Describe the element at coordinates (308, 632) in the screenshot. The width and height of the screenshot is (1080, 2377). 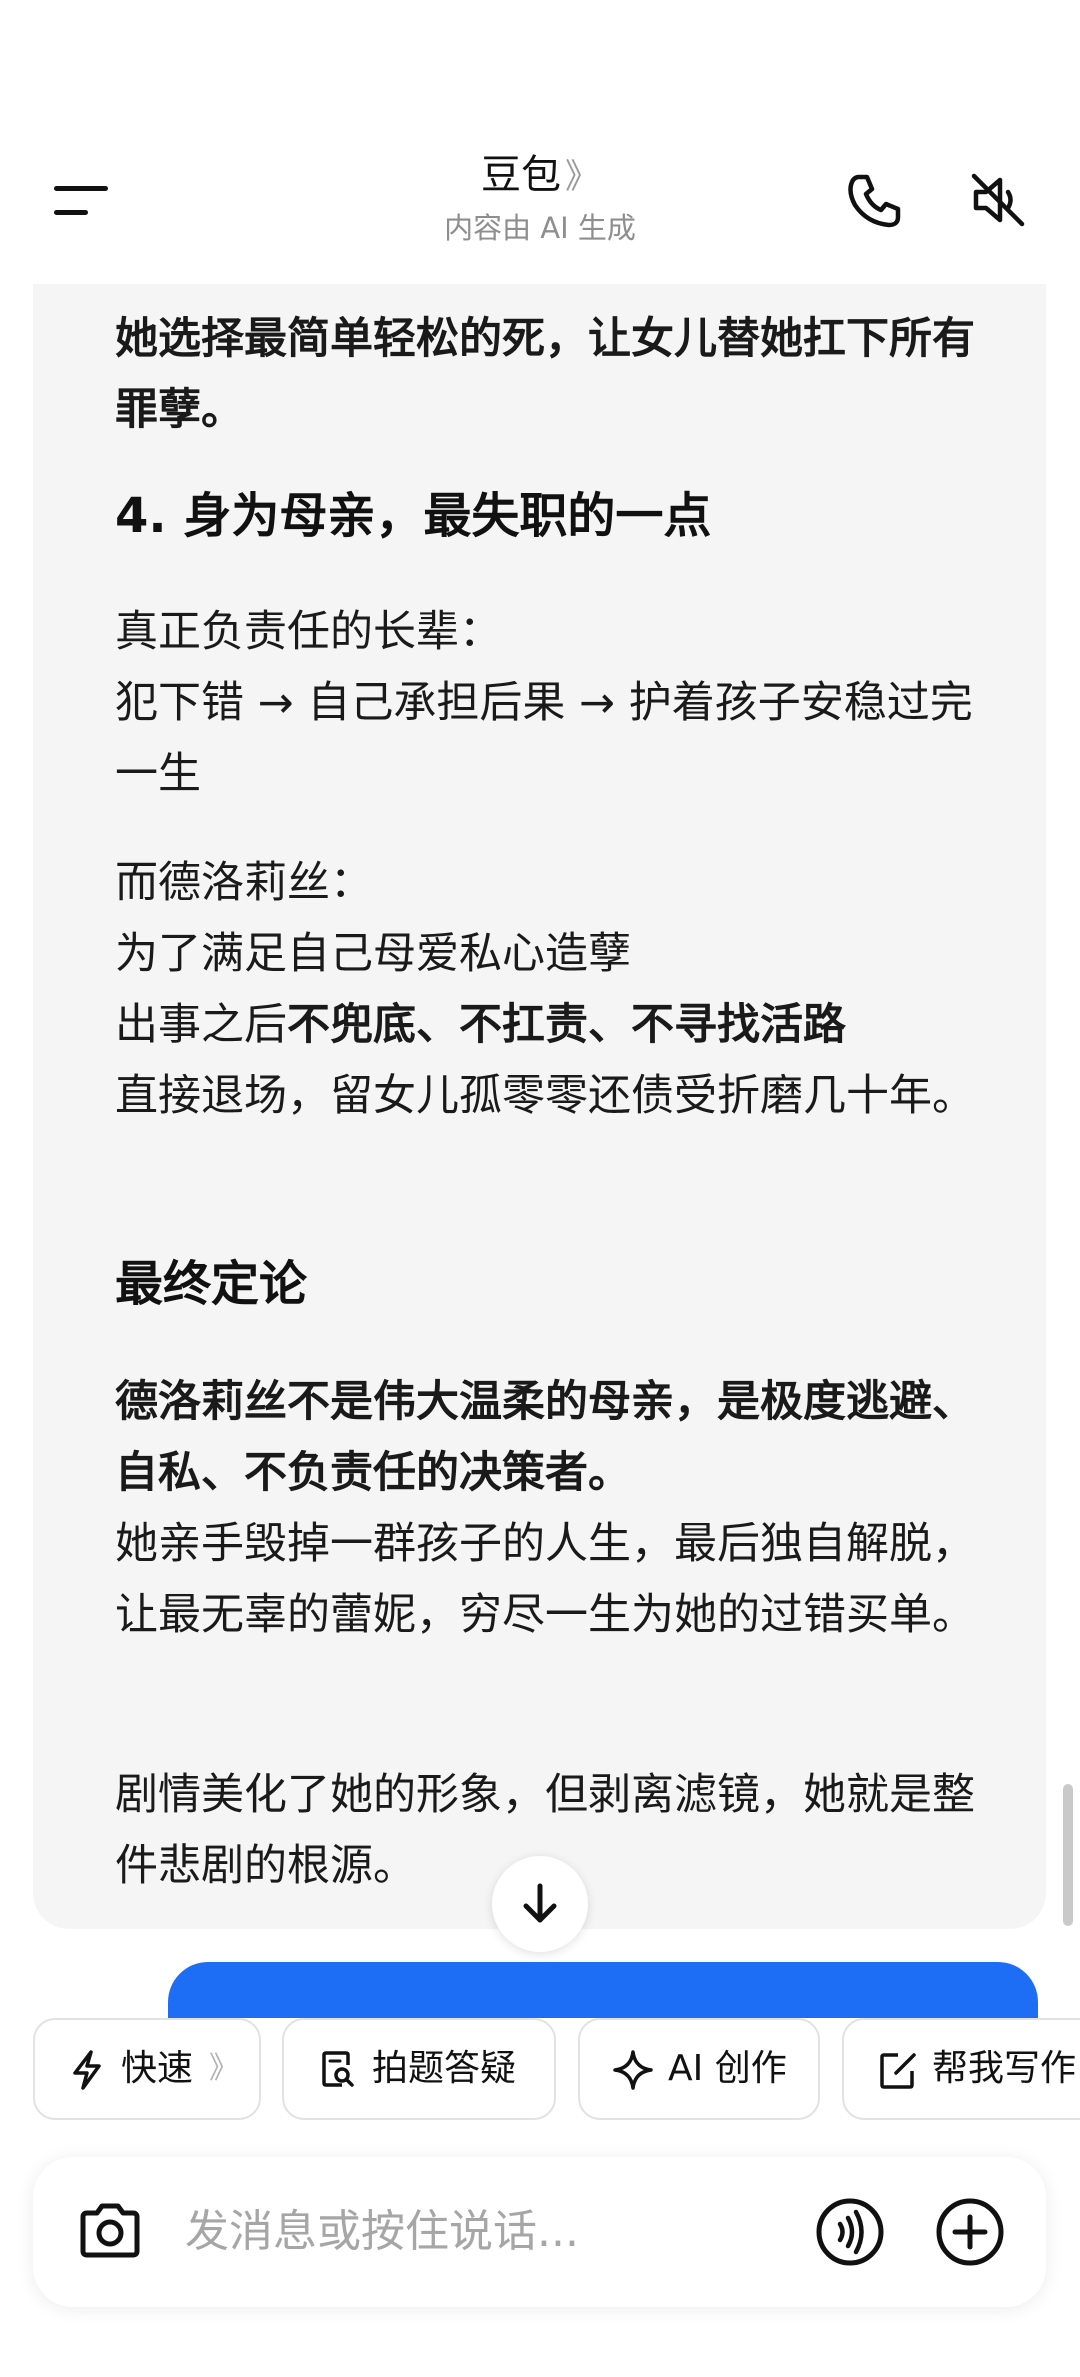
I see `message-line: 真正负责任的长辈：` at that location.